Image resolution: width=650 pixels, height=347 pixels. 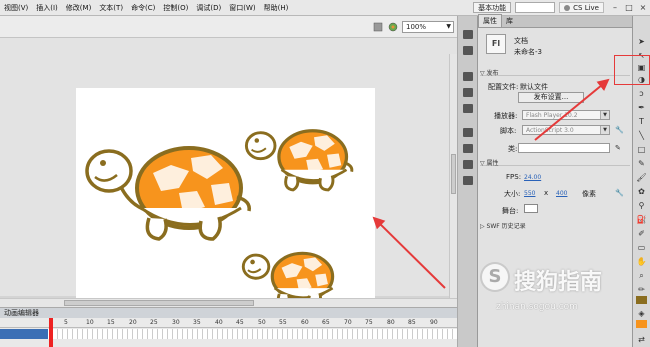 I want to click on watermark: S 搜狗指南 zhinan.sogou.com, so click(x=563, y=288).